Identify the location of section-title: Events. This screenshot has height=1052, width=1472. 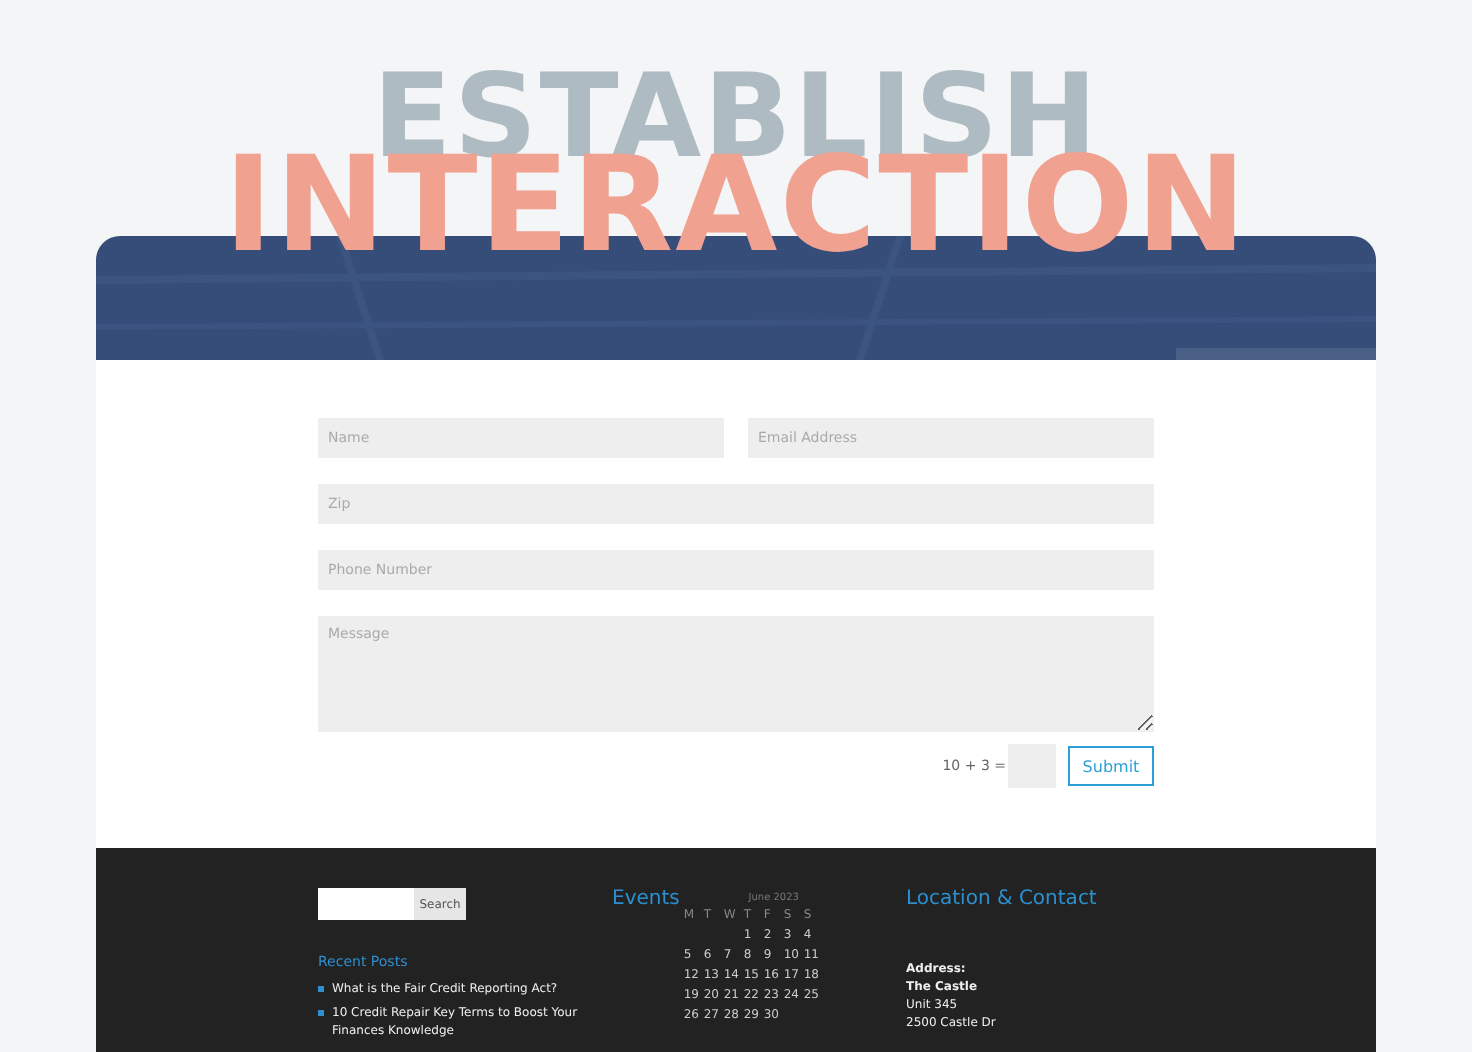
(646, 901).